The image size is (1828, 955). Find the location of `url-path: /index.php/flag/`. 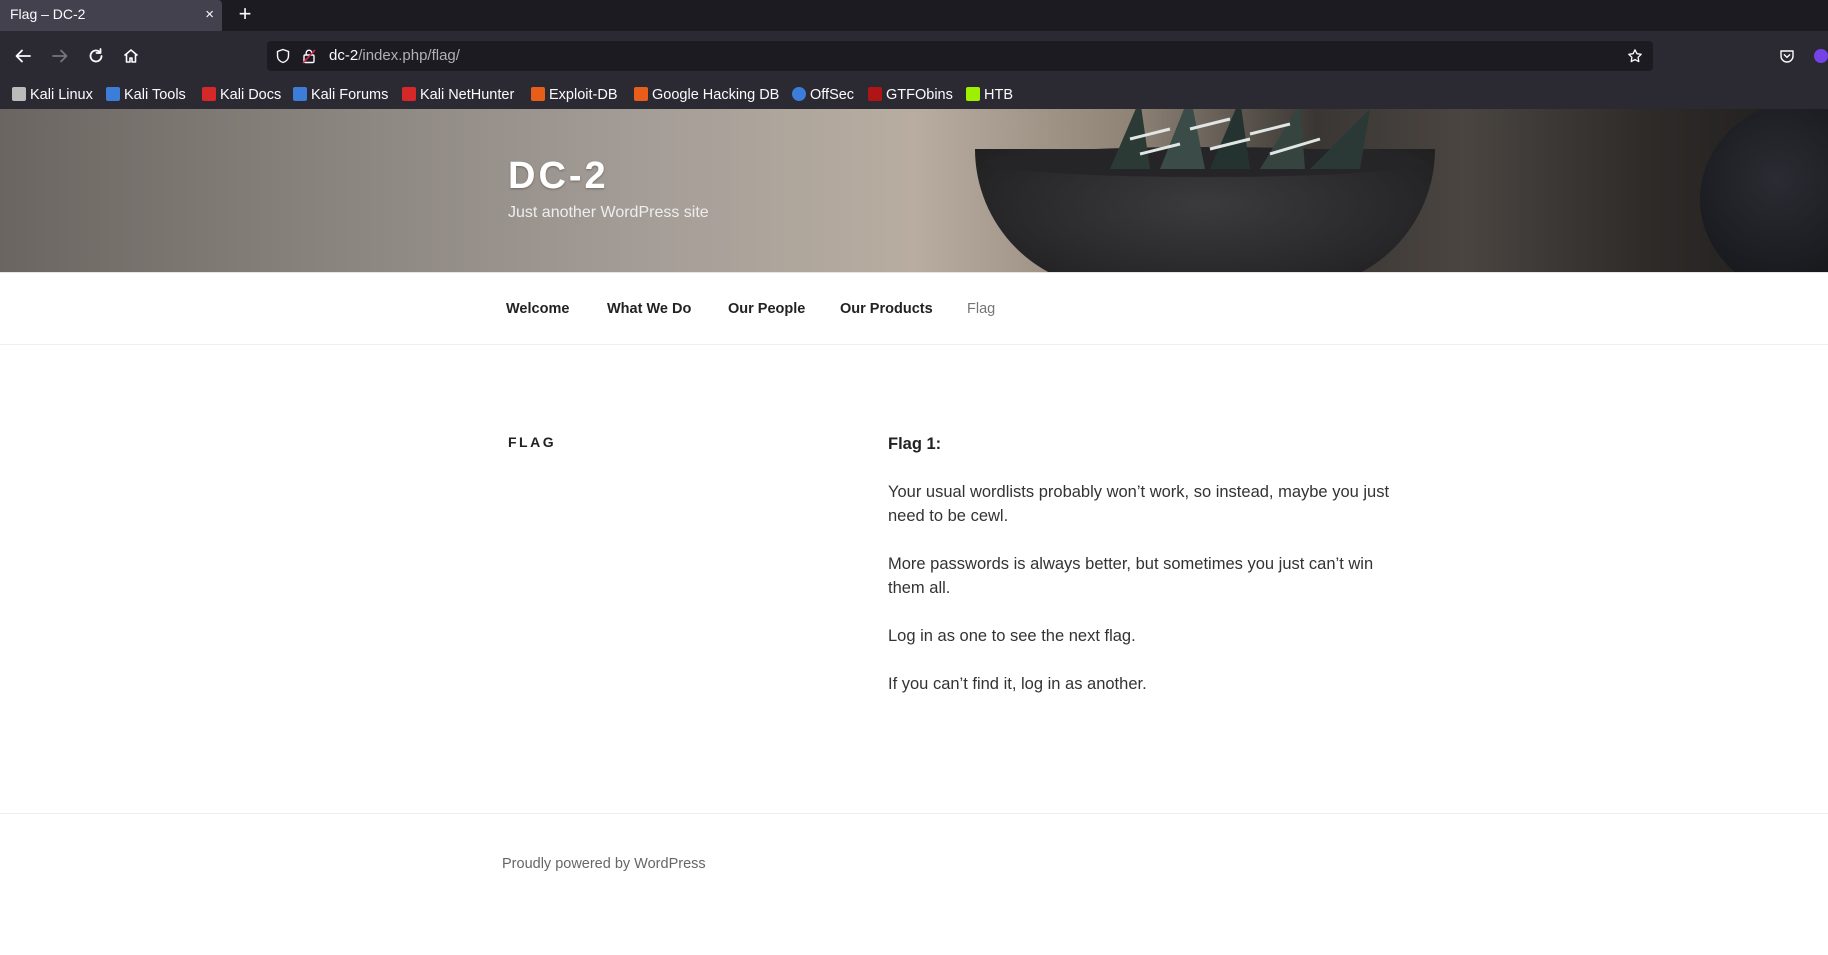

url-path: /index.php/flag/ is located at coordinates (409, 55).